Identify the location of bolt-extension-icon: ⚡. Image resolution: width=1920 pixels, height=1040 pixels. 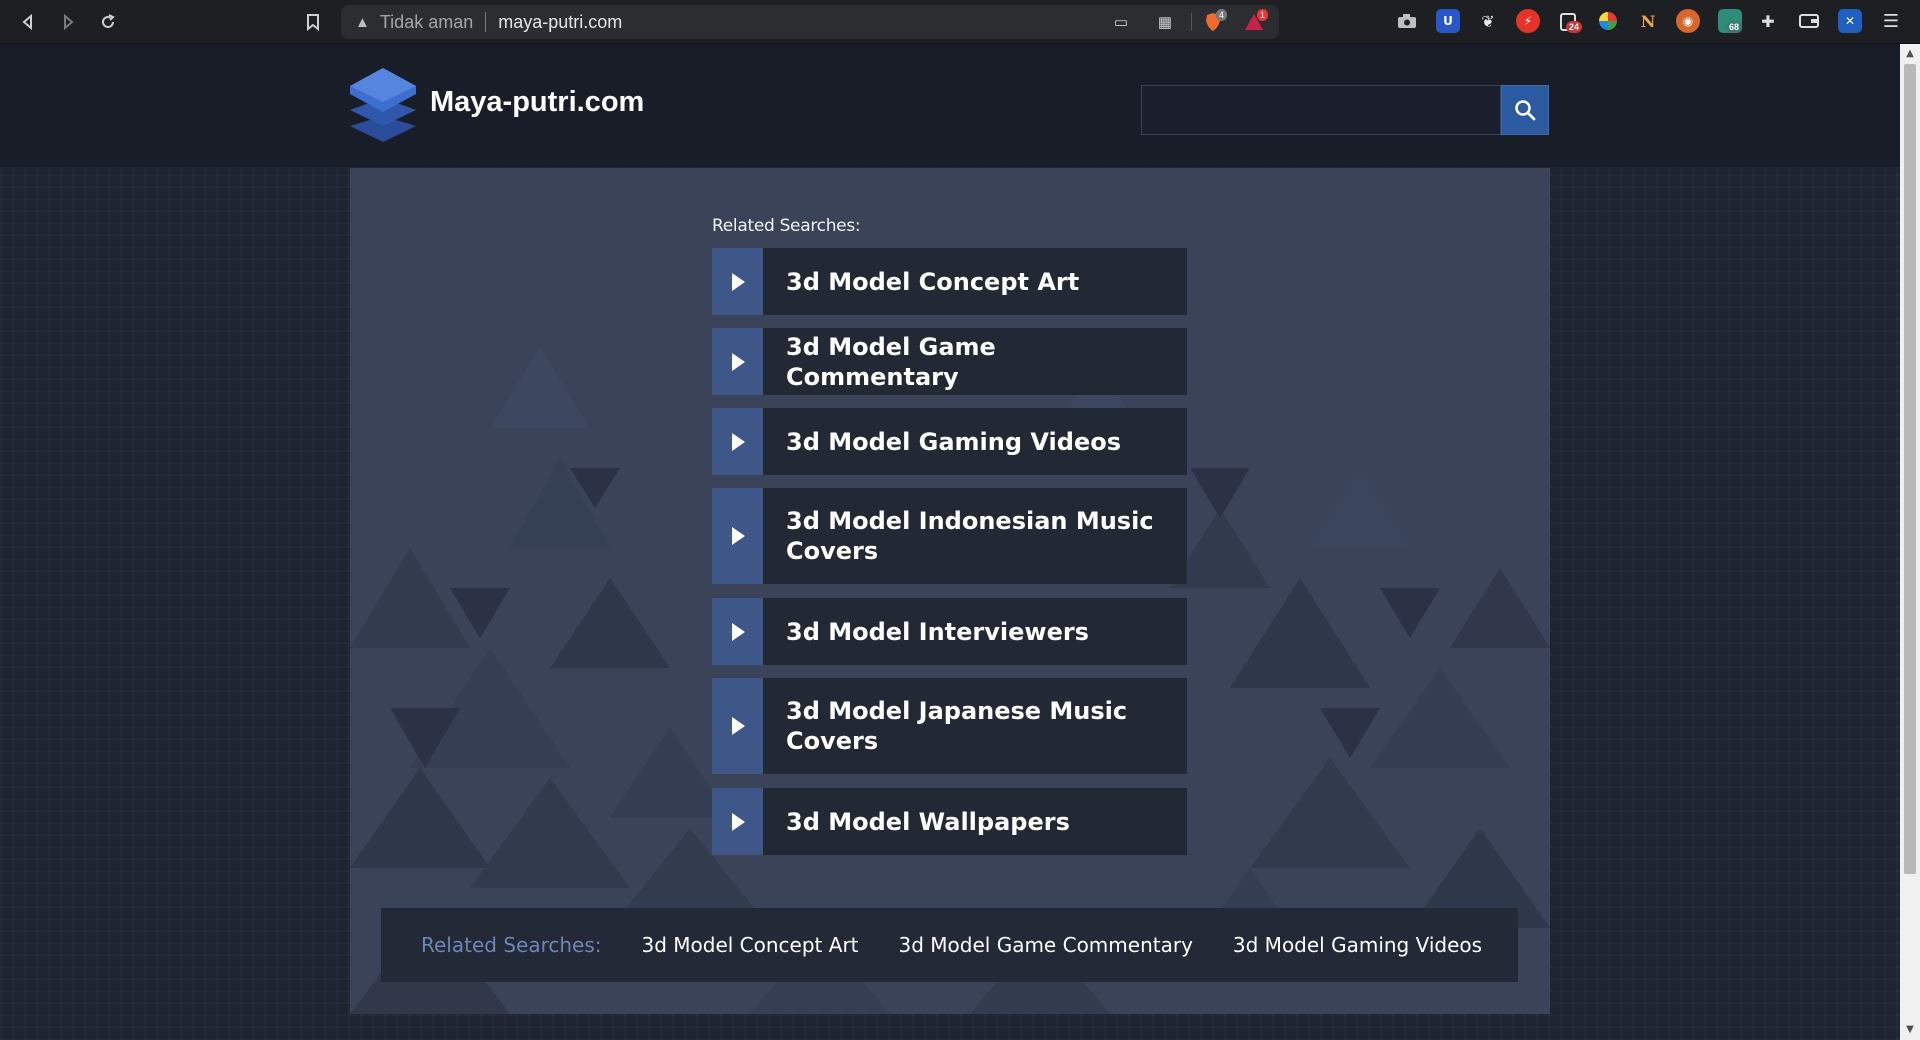
(1528, 21).